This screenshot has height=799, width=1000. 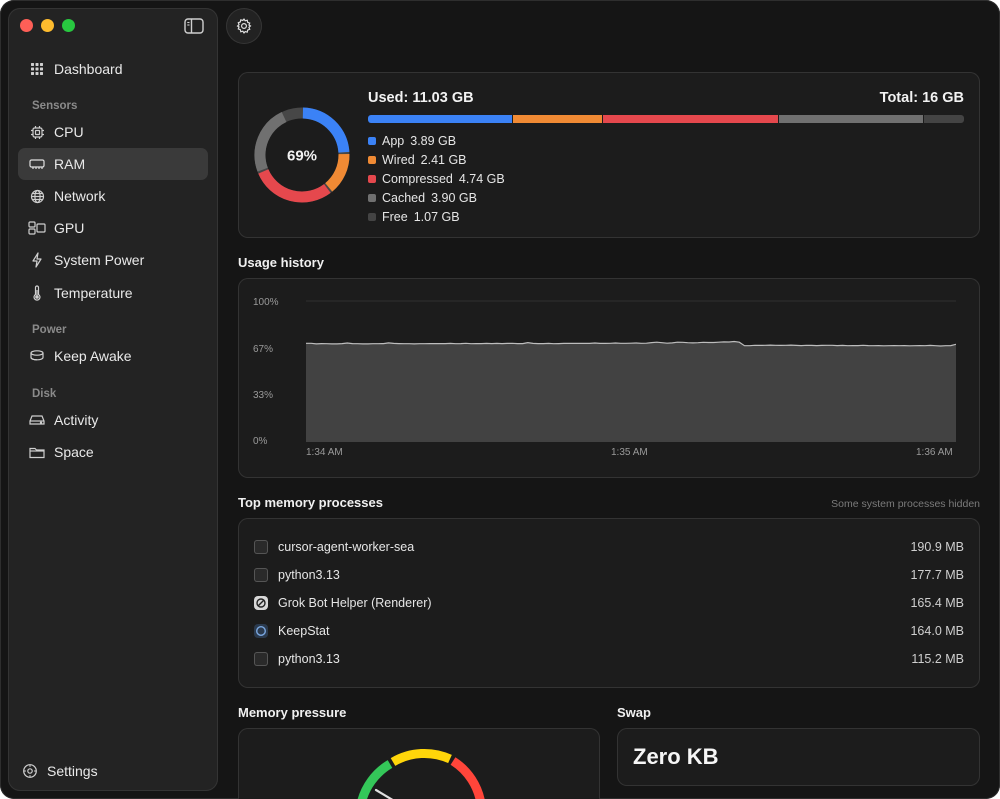 I want to click on sidebar-settings-button: Settings, so click(x=60, y=771).